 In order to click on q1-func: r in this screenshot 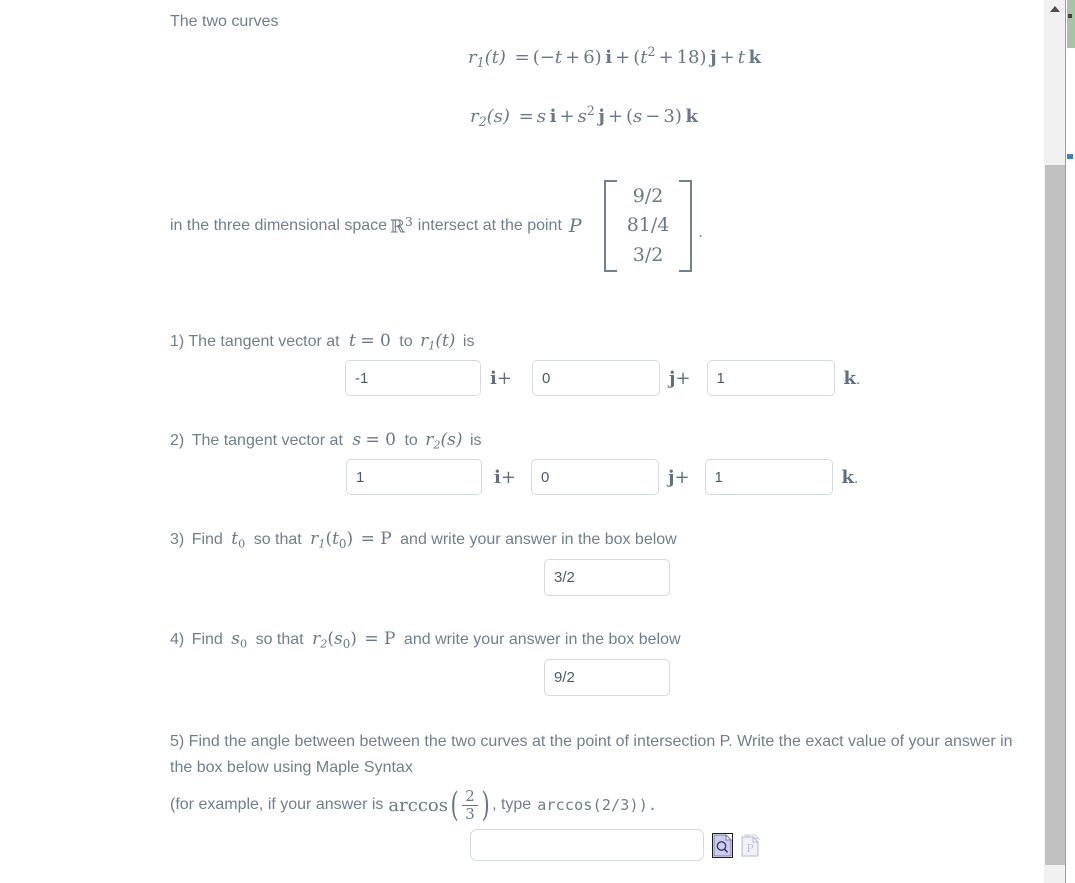, I will do `click(424, 341)`.